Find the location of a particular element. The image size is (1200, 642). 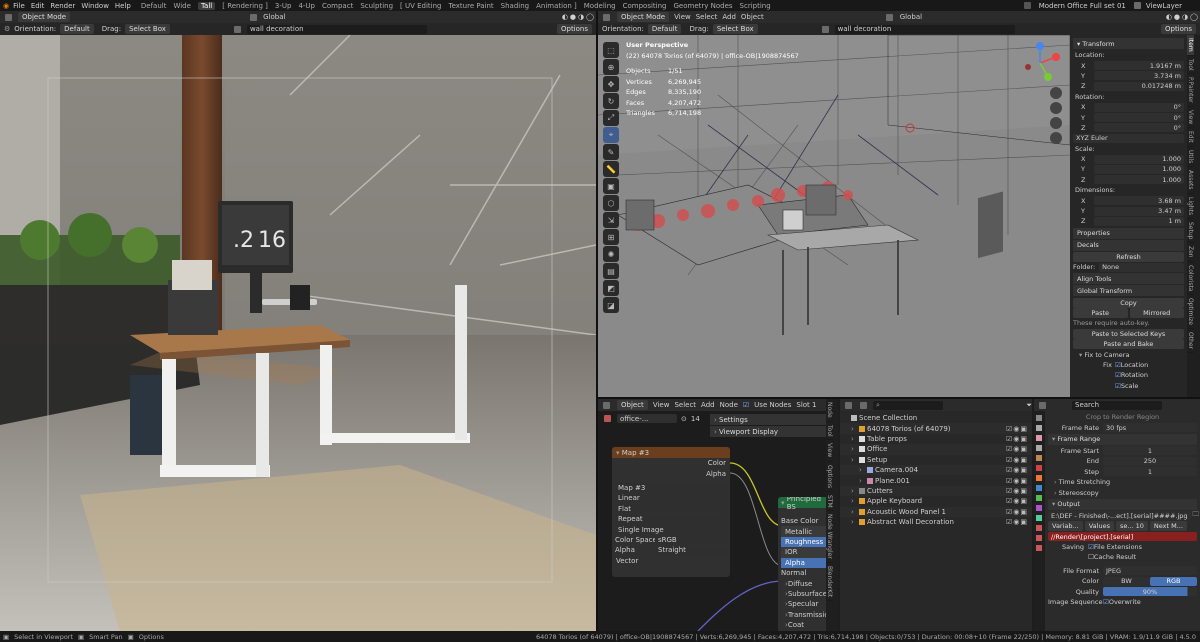

menu-object: Object is located at coordinates (752, 17).